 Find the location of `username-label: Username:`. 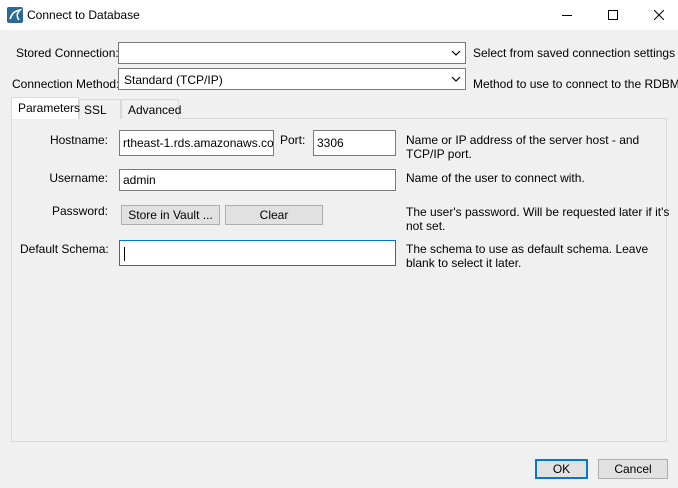

username-label: Username: is located at coordinates (78, 178).